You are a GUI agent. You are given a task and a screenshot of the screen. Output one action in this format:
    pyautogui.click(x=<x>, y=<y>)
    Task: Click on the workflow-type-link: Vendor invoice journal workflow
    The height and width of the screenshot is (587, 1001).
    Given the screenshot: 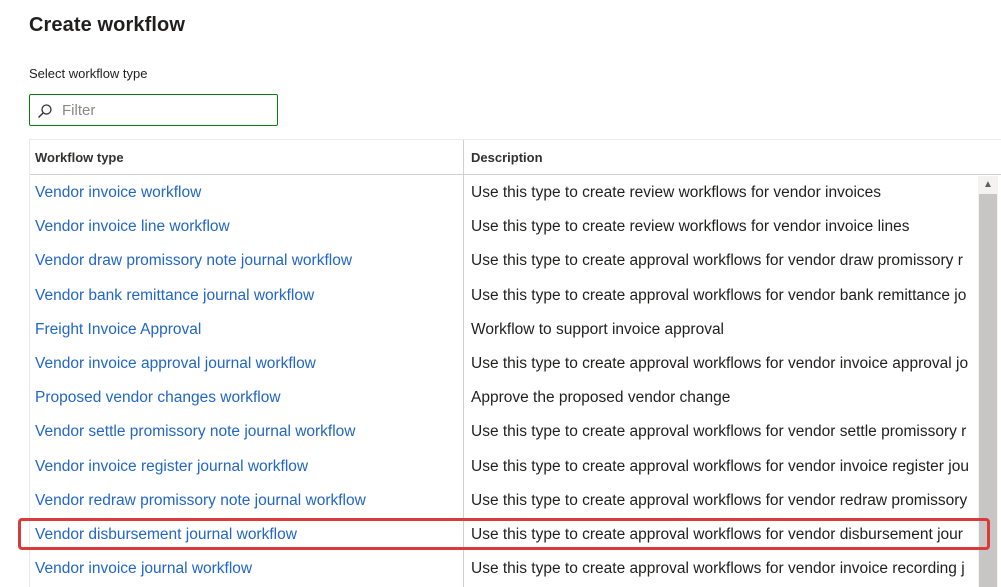 What is the action you would take?
    pyautogui.click(x=143, y=568)
    